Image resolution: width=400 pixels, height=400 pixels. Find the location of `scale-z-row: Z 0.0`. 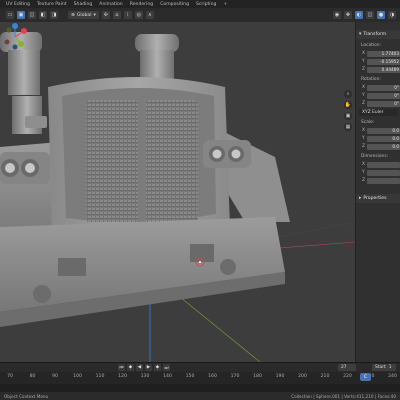

scale-z-row: Z 0.0 is located at coordinates (379, 146).